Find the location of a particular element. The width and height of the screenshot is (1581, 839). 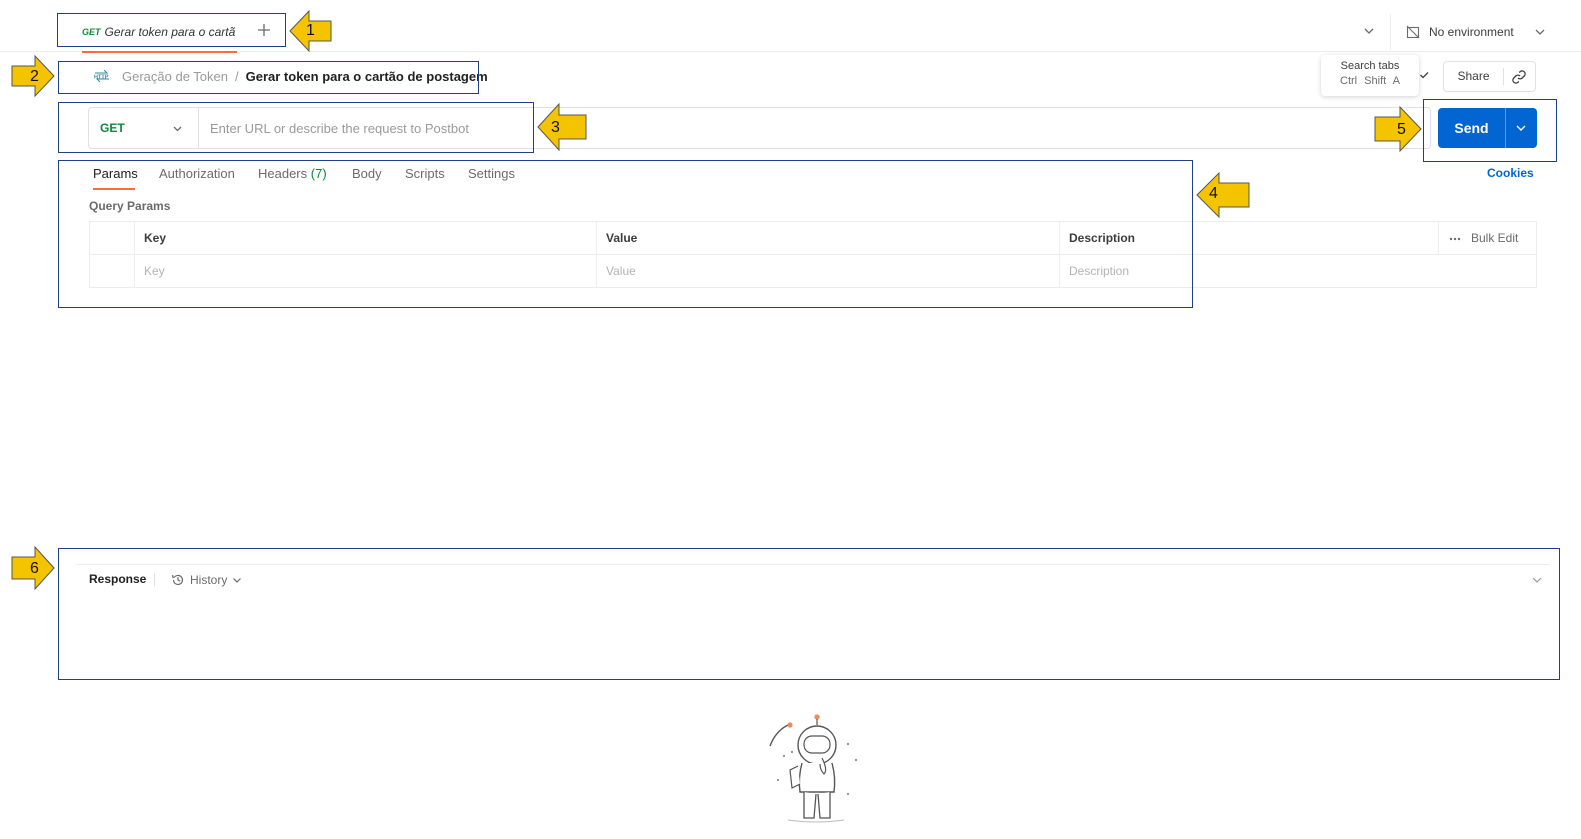

annotation-label-4: 4 is located at coordinates (1213, 193).